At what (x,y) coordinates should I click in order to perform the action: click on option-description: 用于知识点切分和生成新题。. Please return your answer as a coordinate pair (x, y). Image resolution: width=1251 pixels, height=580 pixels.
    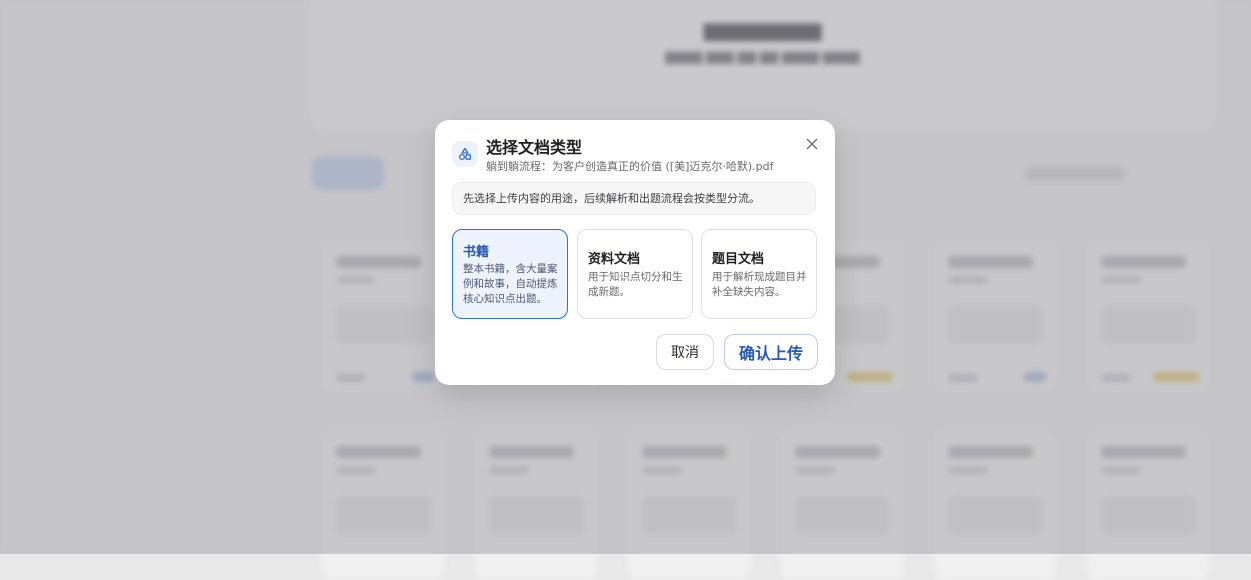
    Looking at the image, I should click on (635, 284).